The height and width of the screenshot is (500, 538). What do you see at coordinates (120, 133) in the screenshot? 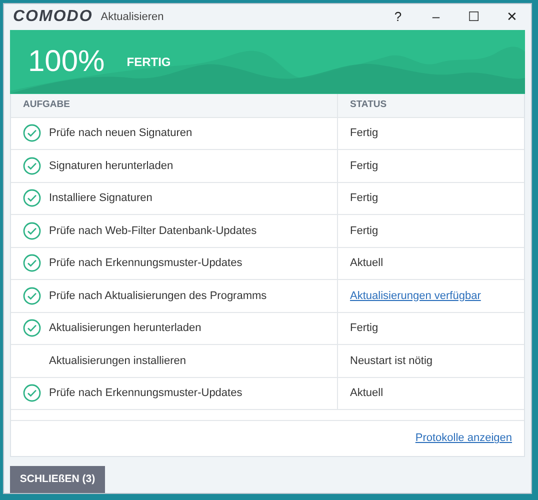
I see `task-cell-text: Prüfe nach neuen Signaturen` at bounding box center [120, 133].